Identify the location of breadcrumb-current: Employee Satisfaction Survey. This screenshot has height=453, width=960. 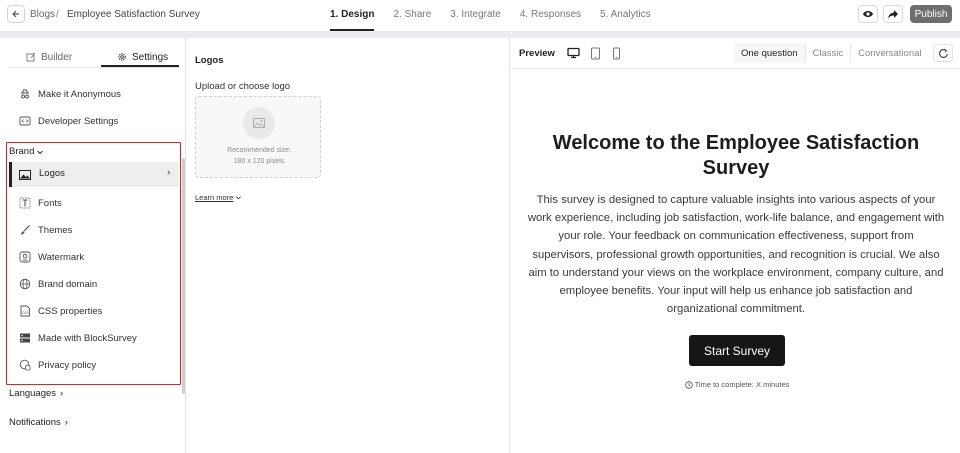
(133, 14).